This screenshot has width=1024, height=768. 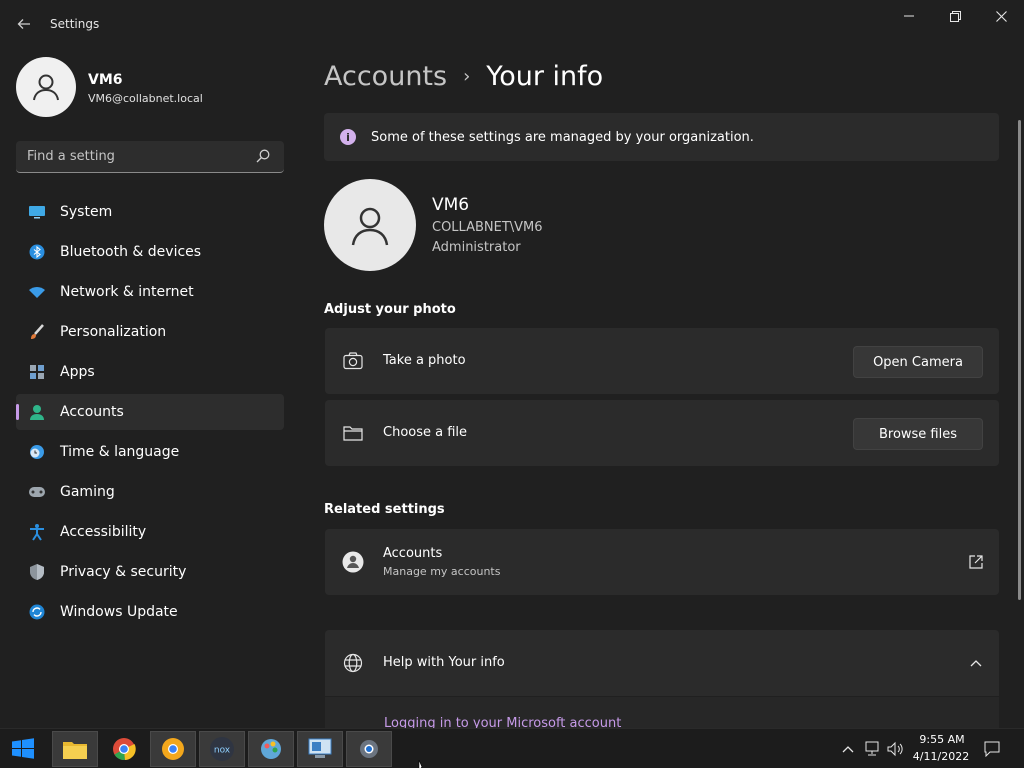 I want to click on title-bar: Settings, so click(x=512, y=24).